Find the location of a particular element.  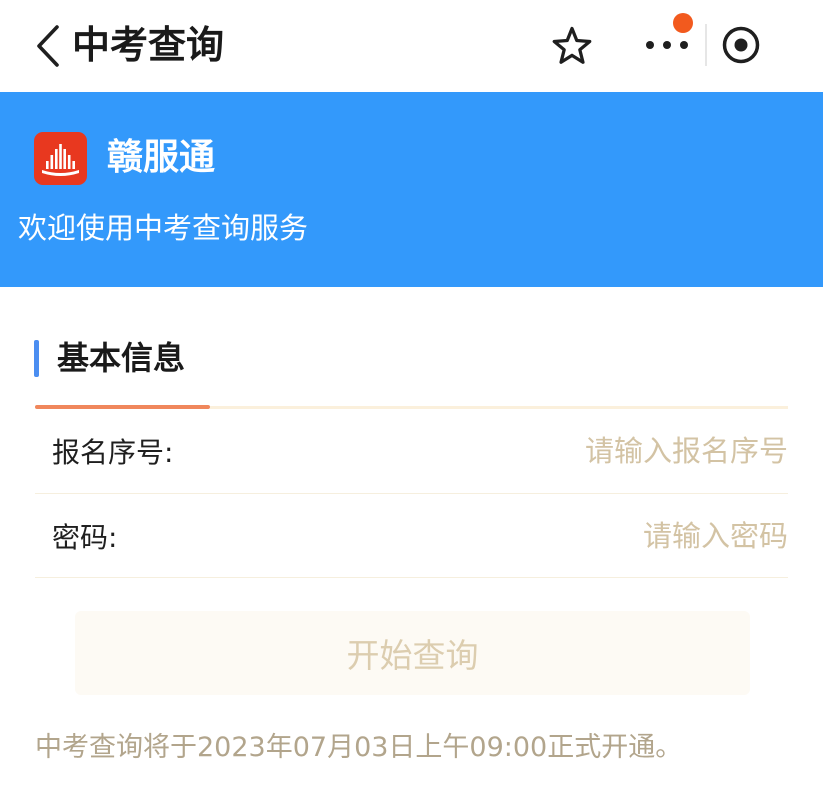

section-title: 基本信息 is located at coordinates (121, 358).